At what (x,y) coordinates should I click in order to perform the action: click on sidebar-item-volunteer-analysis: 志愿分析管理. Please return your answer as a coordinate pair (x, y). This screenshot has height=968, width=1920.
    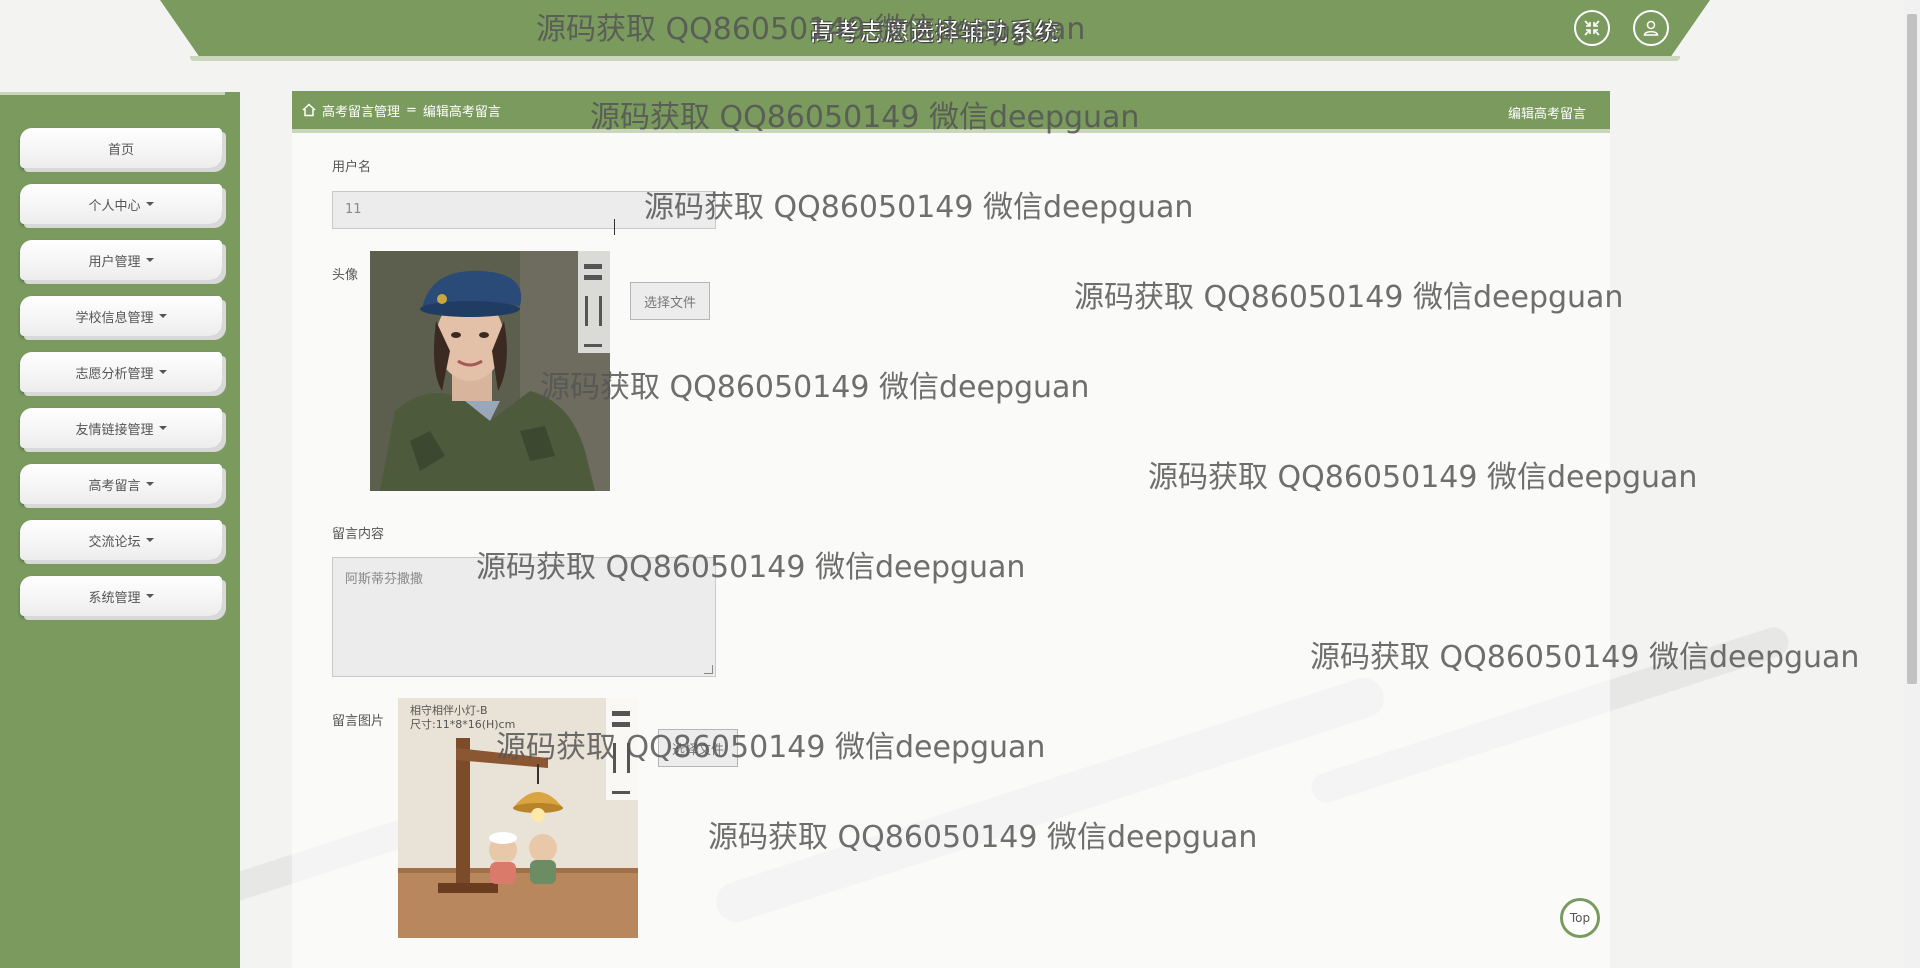
    Looking at the image, I should click on (121, 372).